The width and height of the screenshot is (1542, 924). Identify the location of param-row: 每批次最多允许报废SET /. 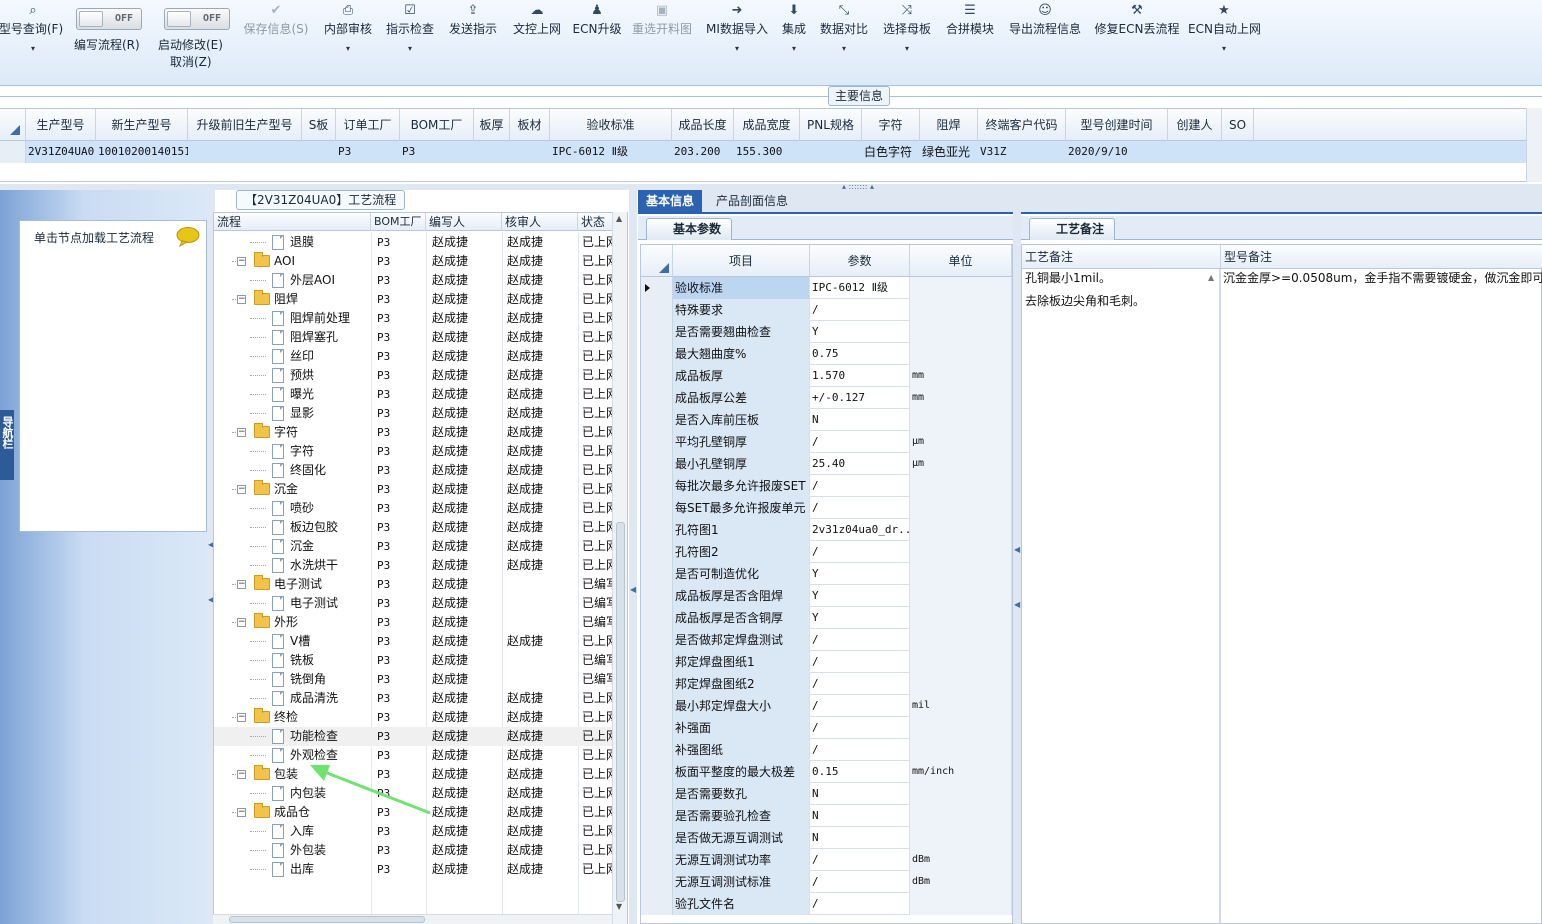
(826, 486).